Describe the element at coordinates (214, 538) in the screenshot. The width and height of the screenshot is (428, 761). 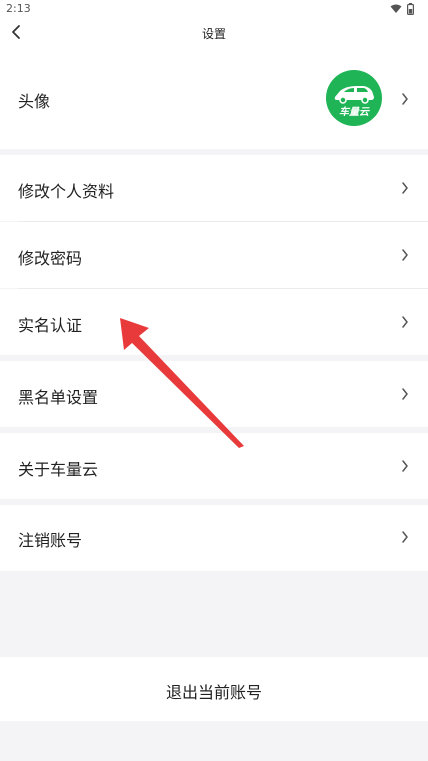
I see `cancel-account-row: 注销账号` at that location.